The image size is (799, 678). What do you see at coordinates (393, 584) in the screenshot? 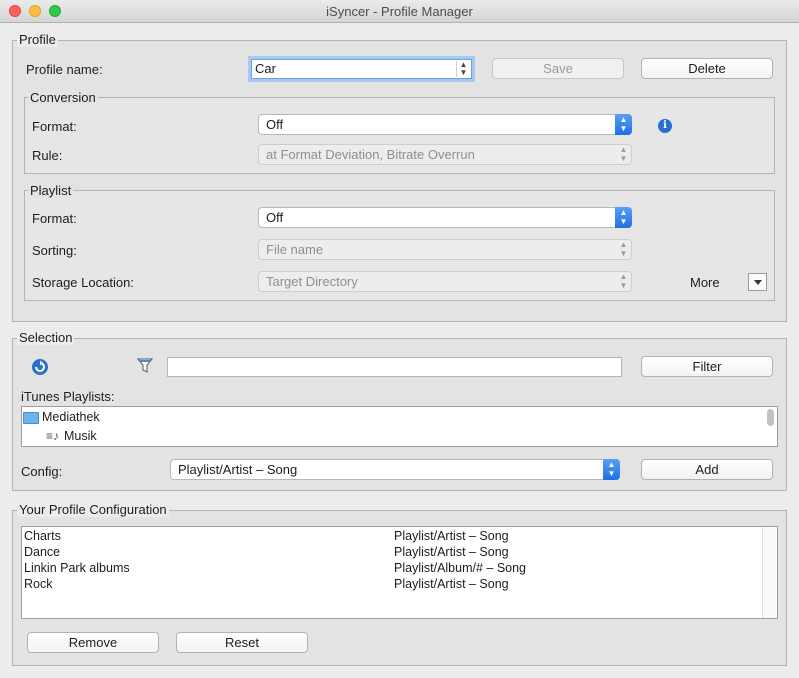
I see `list-item: Rock Playlist/Artist – Song` at bounding box center [393, 584].